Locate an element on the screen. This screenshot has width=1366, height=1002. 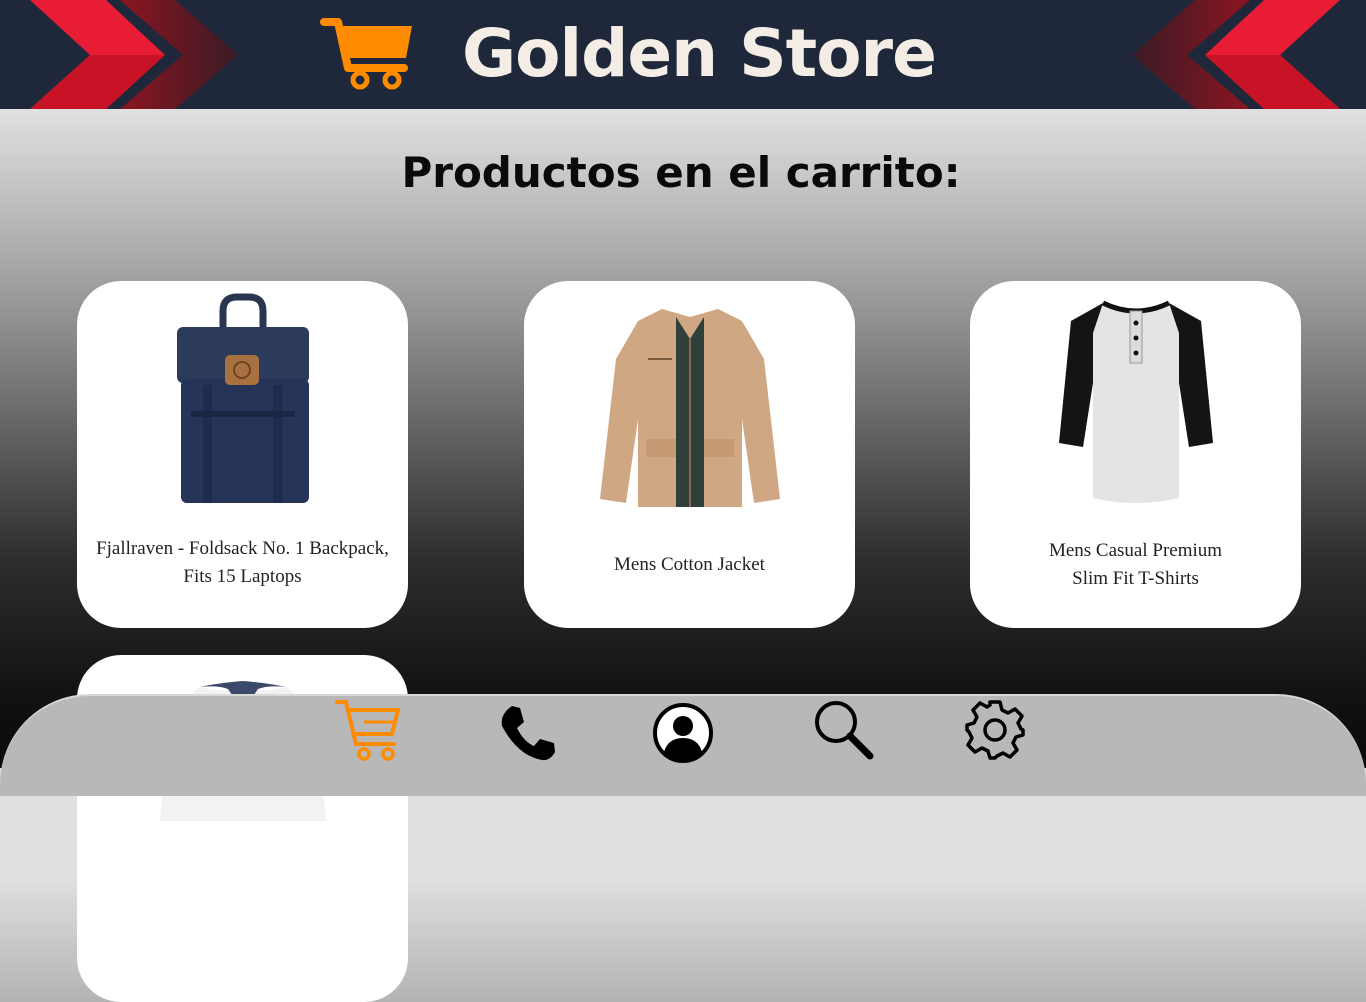
page-title-text: Productos en el carrito: is located at coordinates (681, 172).